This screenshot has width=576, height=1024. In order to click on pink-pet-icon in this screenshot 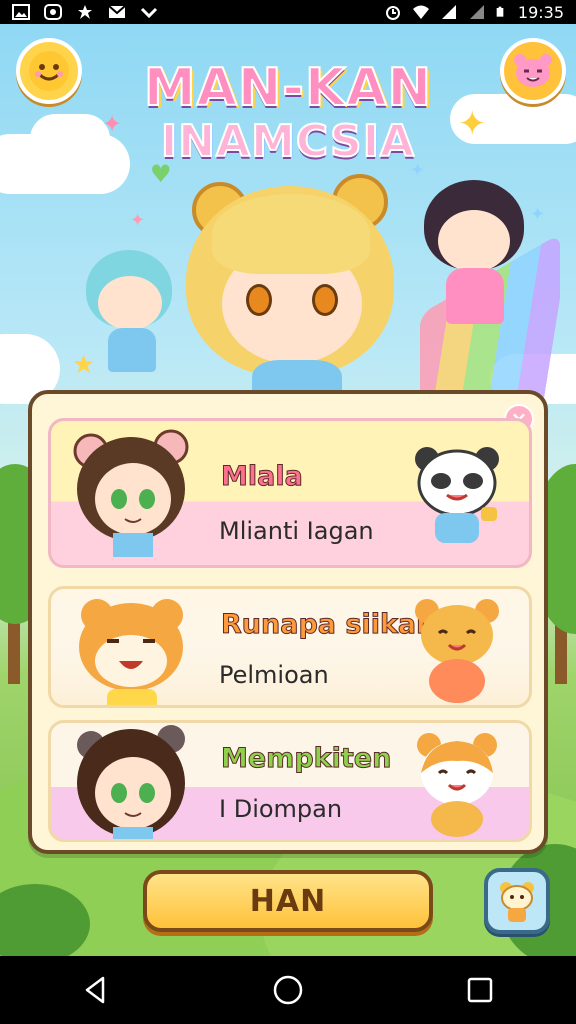, I will do `click(533, 70)`.